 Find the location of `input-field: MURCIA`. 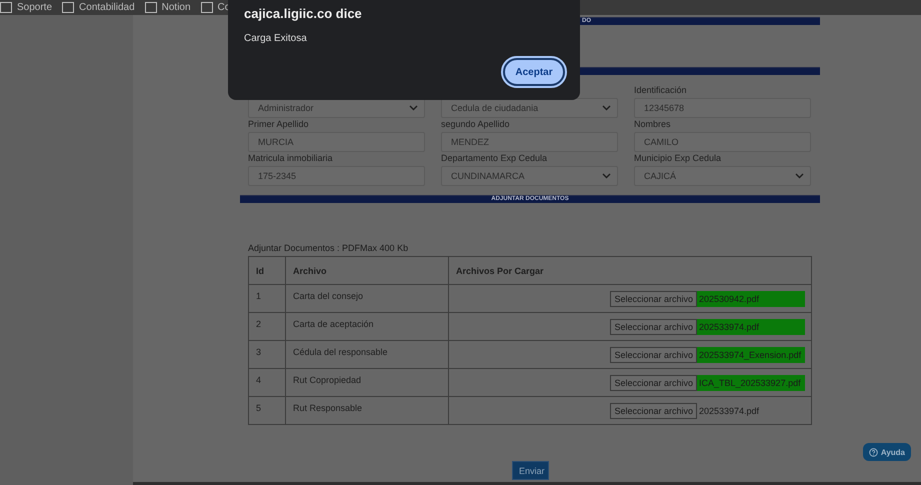

input-field: MURCIA is located at coordinates (336, 142).